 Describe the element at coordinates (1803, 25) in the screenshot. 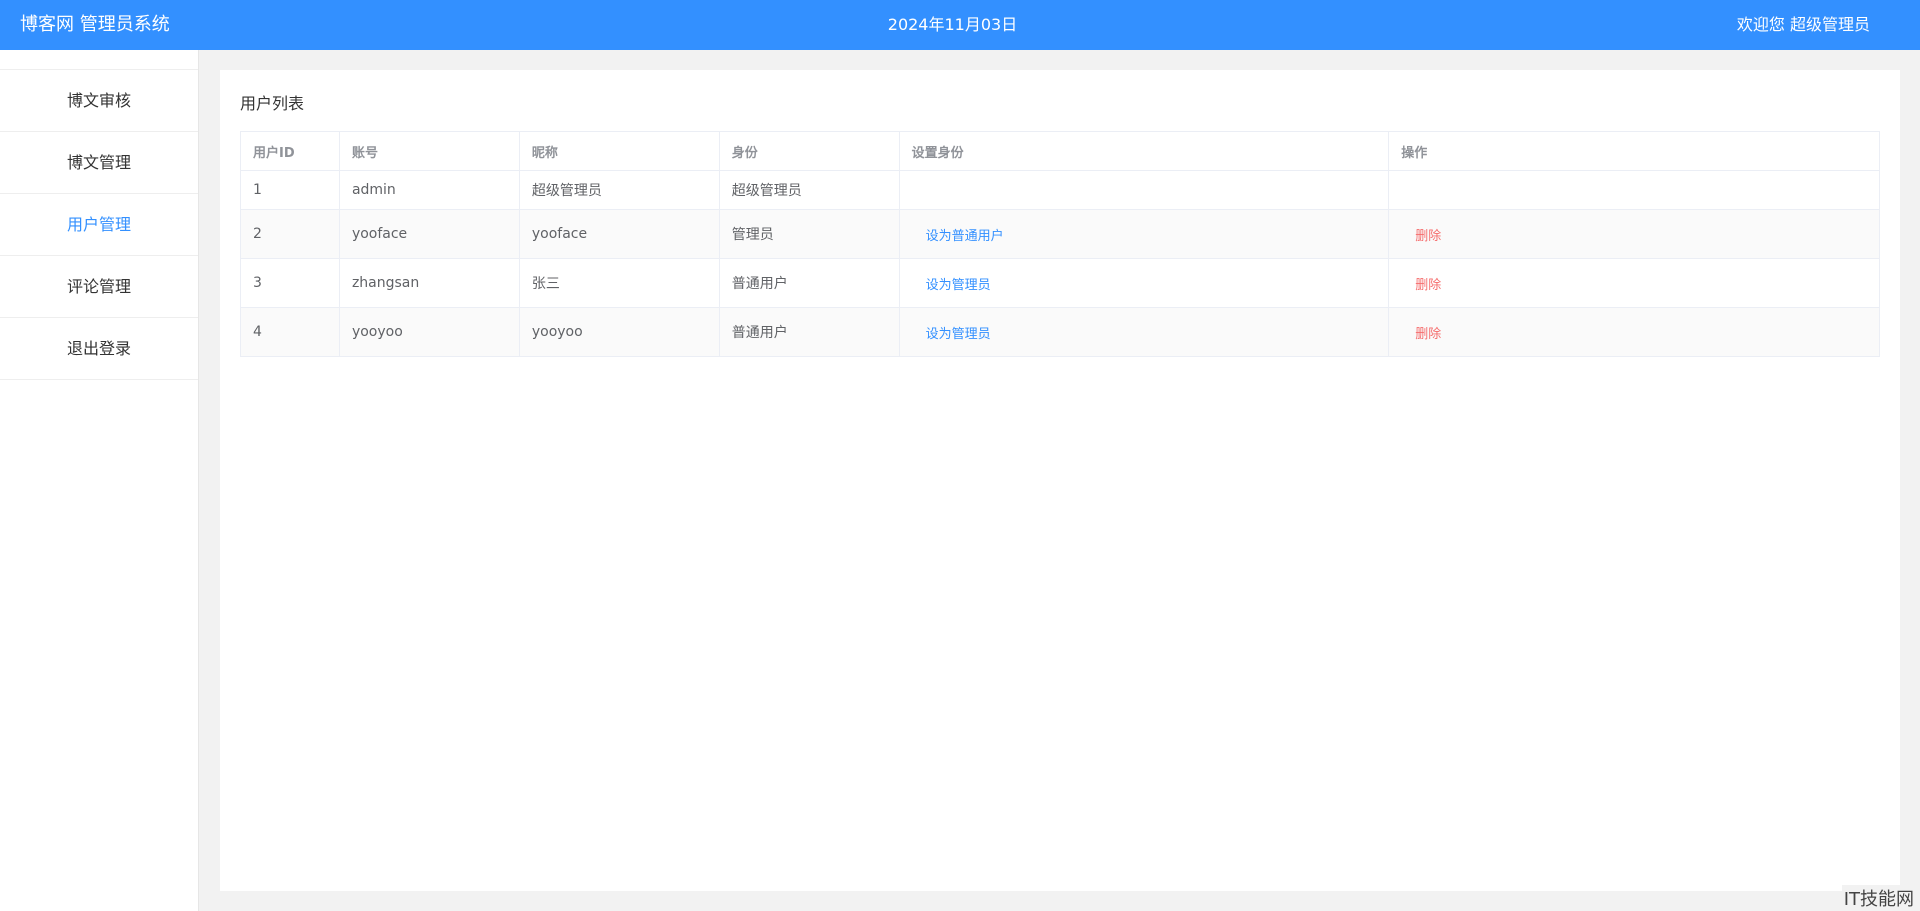

I see `welcome-user: 欢迎您 超级管理员` at that location.